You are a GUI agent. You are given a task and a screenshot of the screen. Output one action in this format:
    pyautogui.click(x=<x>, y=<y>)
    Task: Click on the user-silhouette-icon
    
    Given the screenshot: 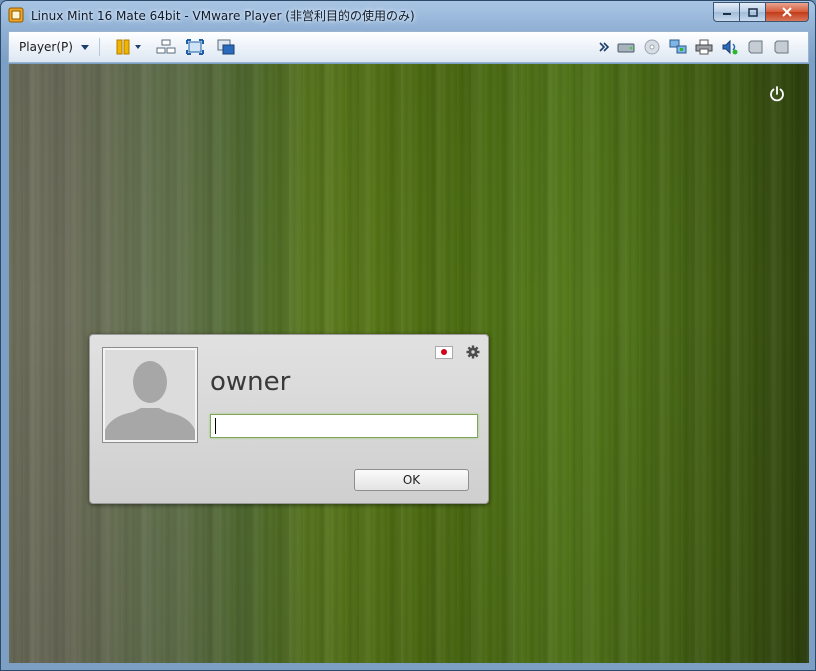 What is the action you would take?
    pyautogui.click(x=150, y=395)
    